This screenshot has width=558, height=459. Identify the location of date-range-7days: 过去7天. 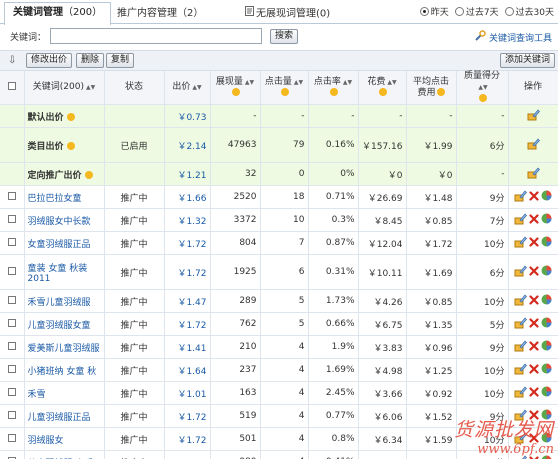
(476, 11).